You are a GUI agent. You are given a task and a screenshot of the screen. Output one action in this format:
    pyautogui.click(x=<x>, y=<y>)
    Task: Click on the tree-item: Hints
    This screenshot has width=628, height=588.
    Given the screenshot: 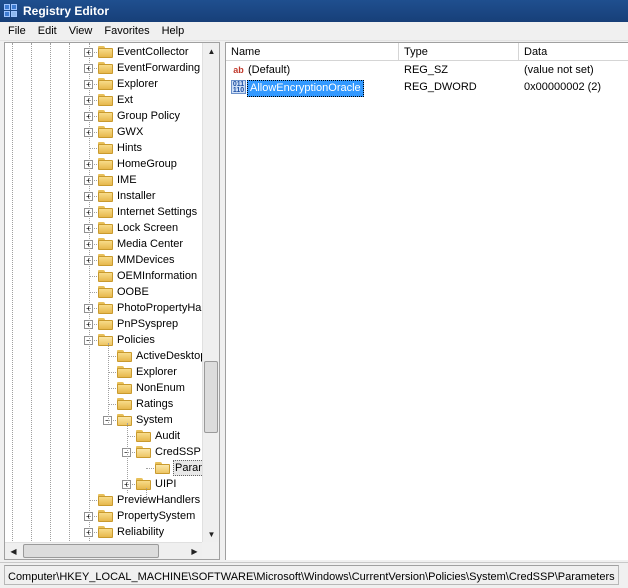 What is the action you would take?
    pyautogui.click(x=104, y=148)
    